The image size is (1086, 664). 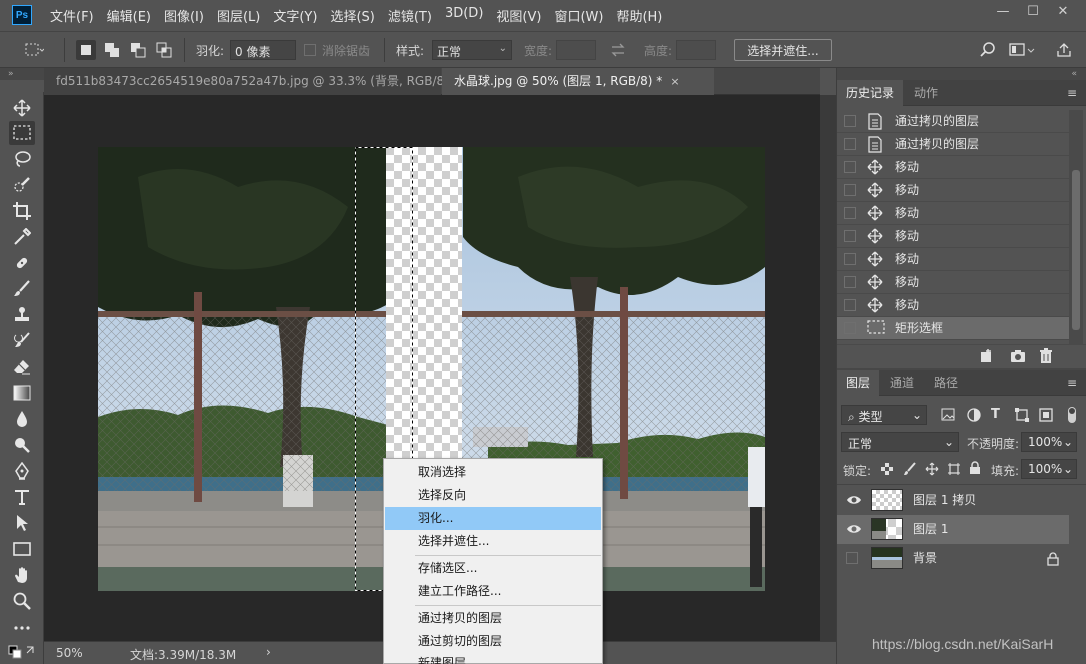 What do you see at coordinates (129, 15) in the screenshot?
I see `menu-edit: 编辑(E)` at bounding box center [129, 15].